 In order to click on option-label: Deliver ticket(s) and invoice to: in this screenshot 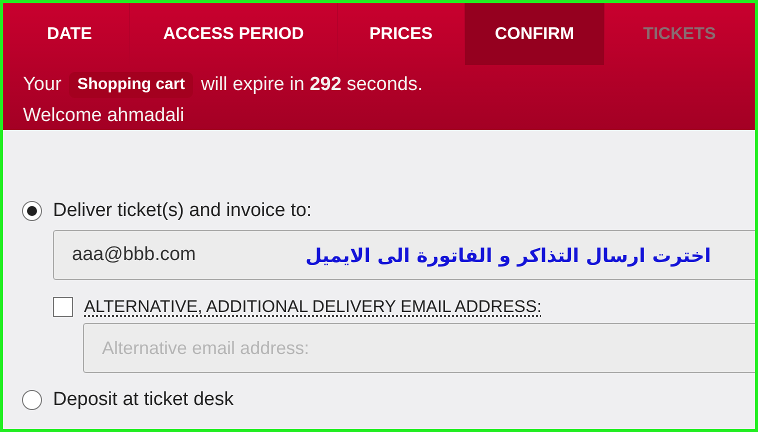, I will do `click(182, 210)`.